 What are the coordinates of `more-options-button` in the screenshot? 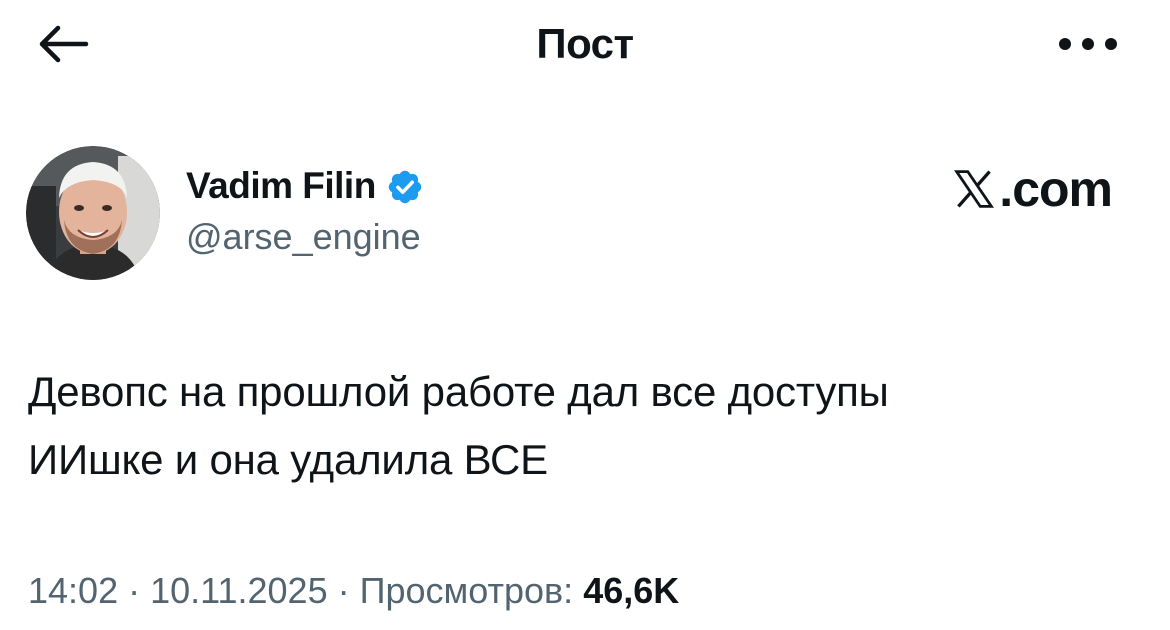 It's located at (1088, 44).